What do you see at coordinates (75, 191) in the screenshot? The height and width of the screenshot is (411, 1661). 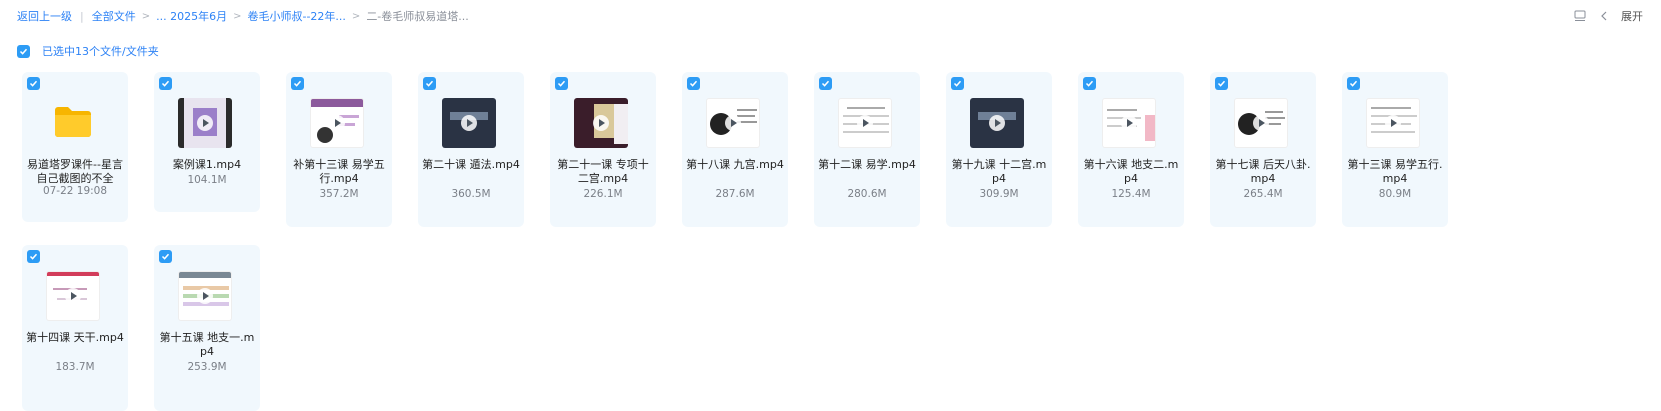 I see `file-date: 07-22 19:08` at bounding box center [75, 191].